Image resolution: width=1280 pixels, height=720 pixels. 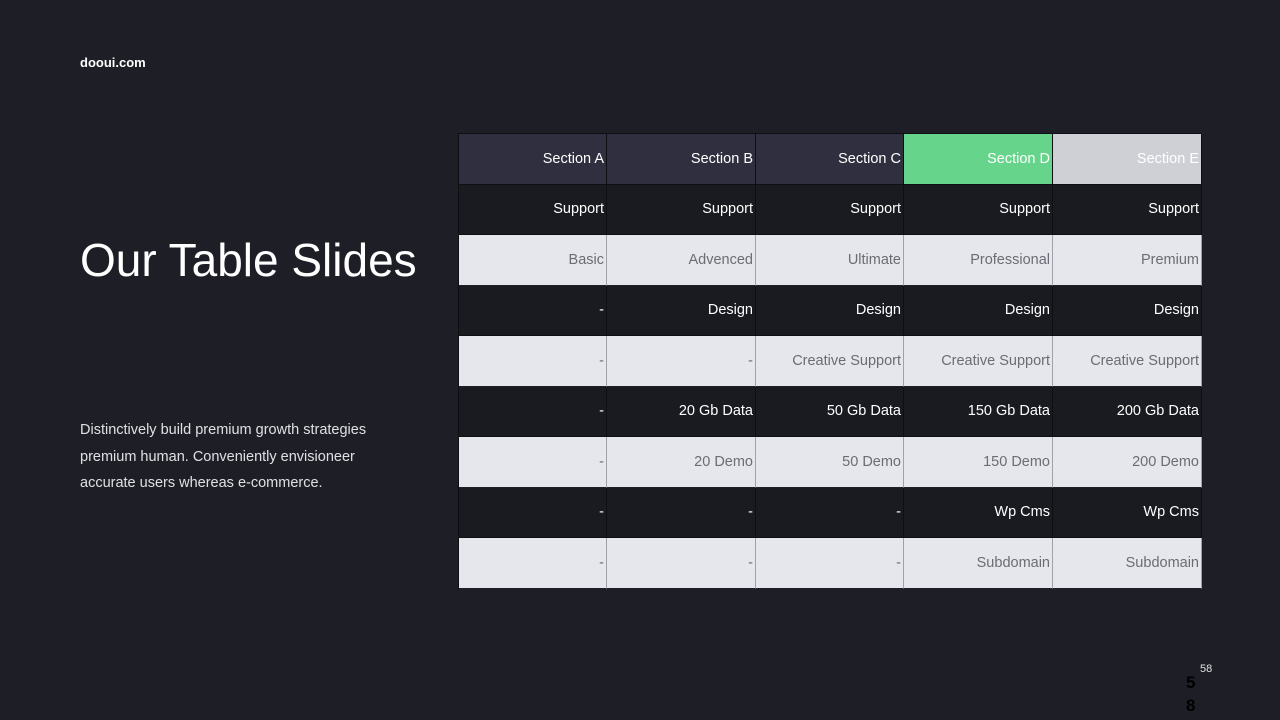 What do you see at coordinates (978, 462) in the screenshot?
I see `table-cell: 150 Demo` at bounding box center [978, 462].